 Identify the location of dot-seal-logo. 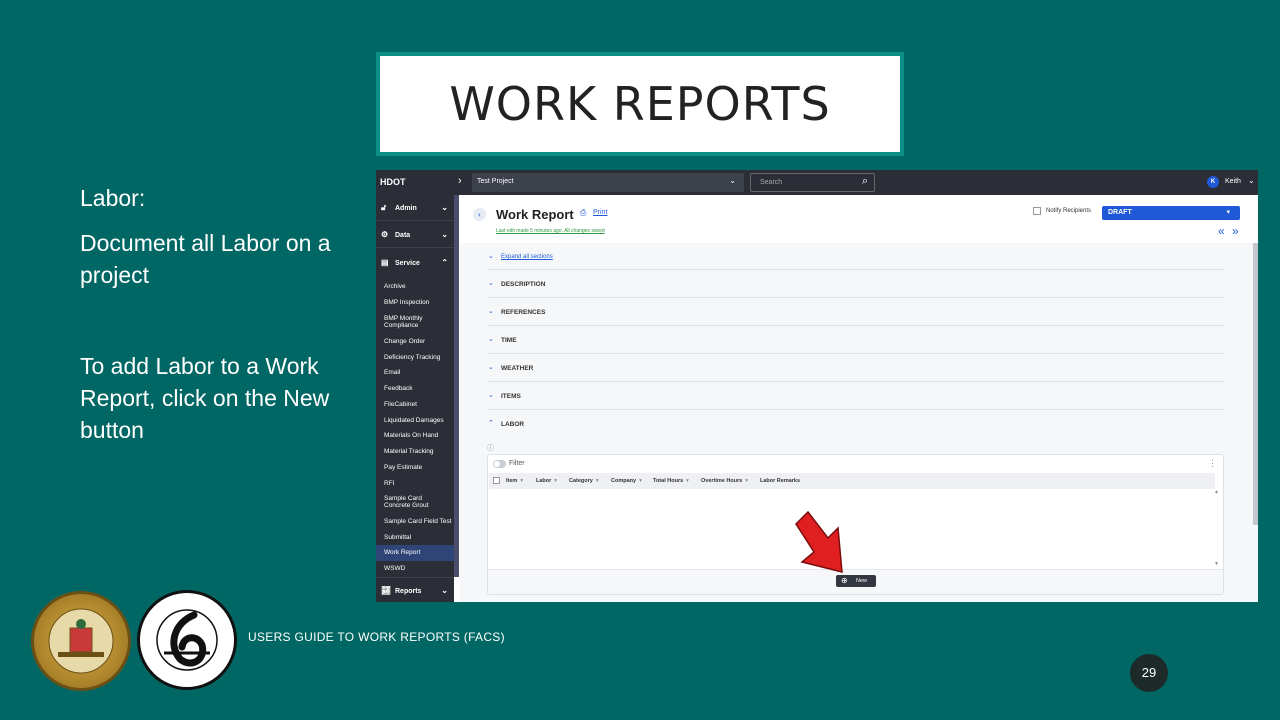
(187, 640).